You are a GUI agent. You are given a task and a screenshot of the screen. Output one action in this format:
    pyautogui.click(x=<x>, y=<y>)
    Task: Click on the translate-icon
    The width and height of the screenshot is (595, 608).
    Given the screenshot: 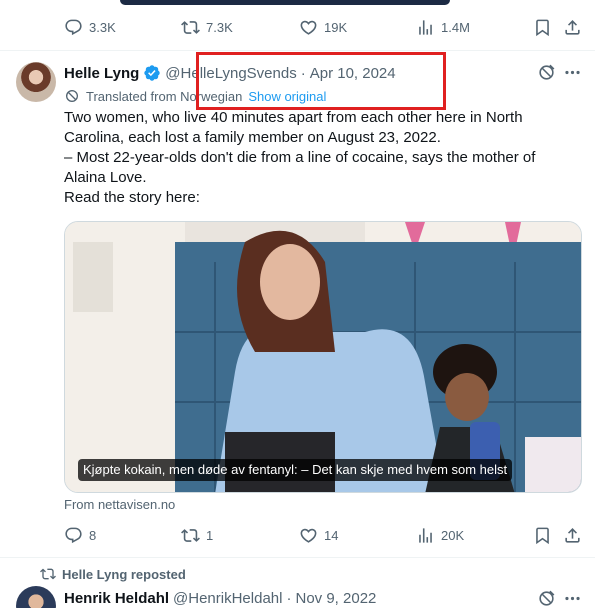 What is the action you would take?
    pyautogui.click(x=72, y=96)
    